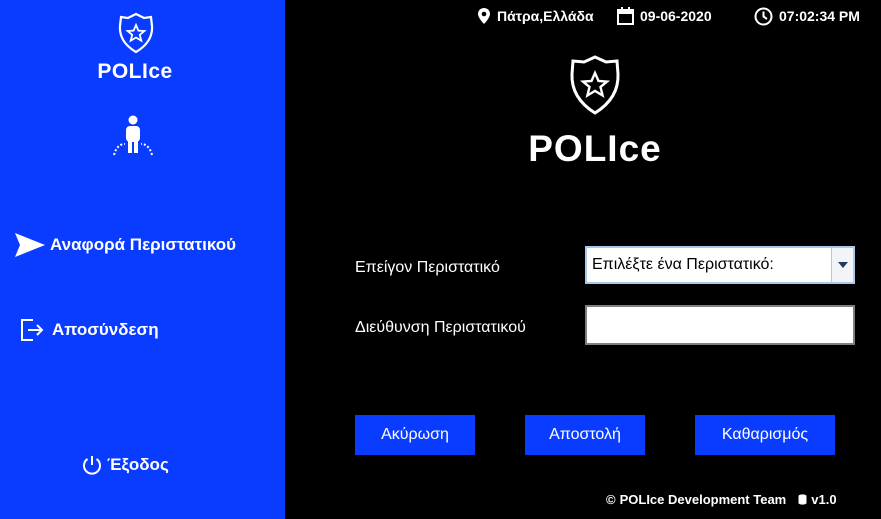  I want to click on location-text: Πάτρα,Ελλάδα, so click(545, 16).